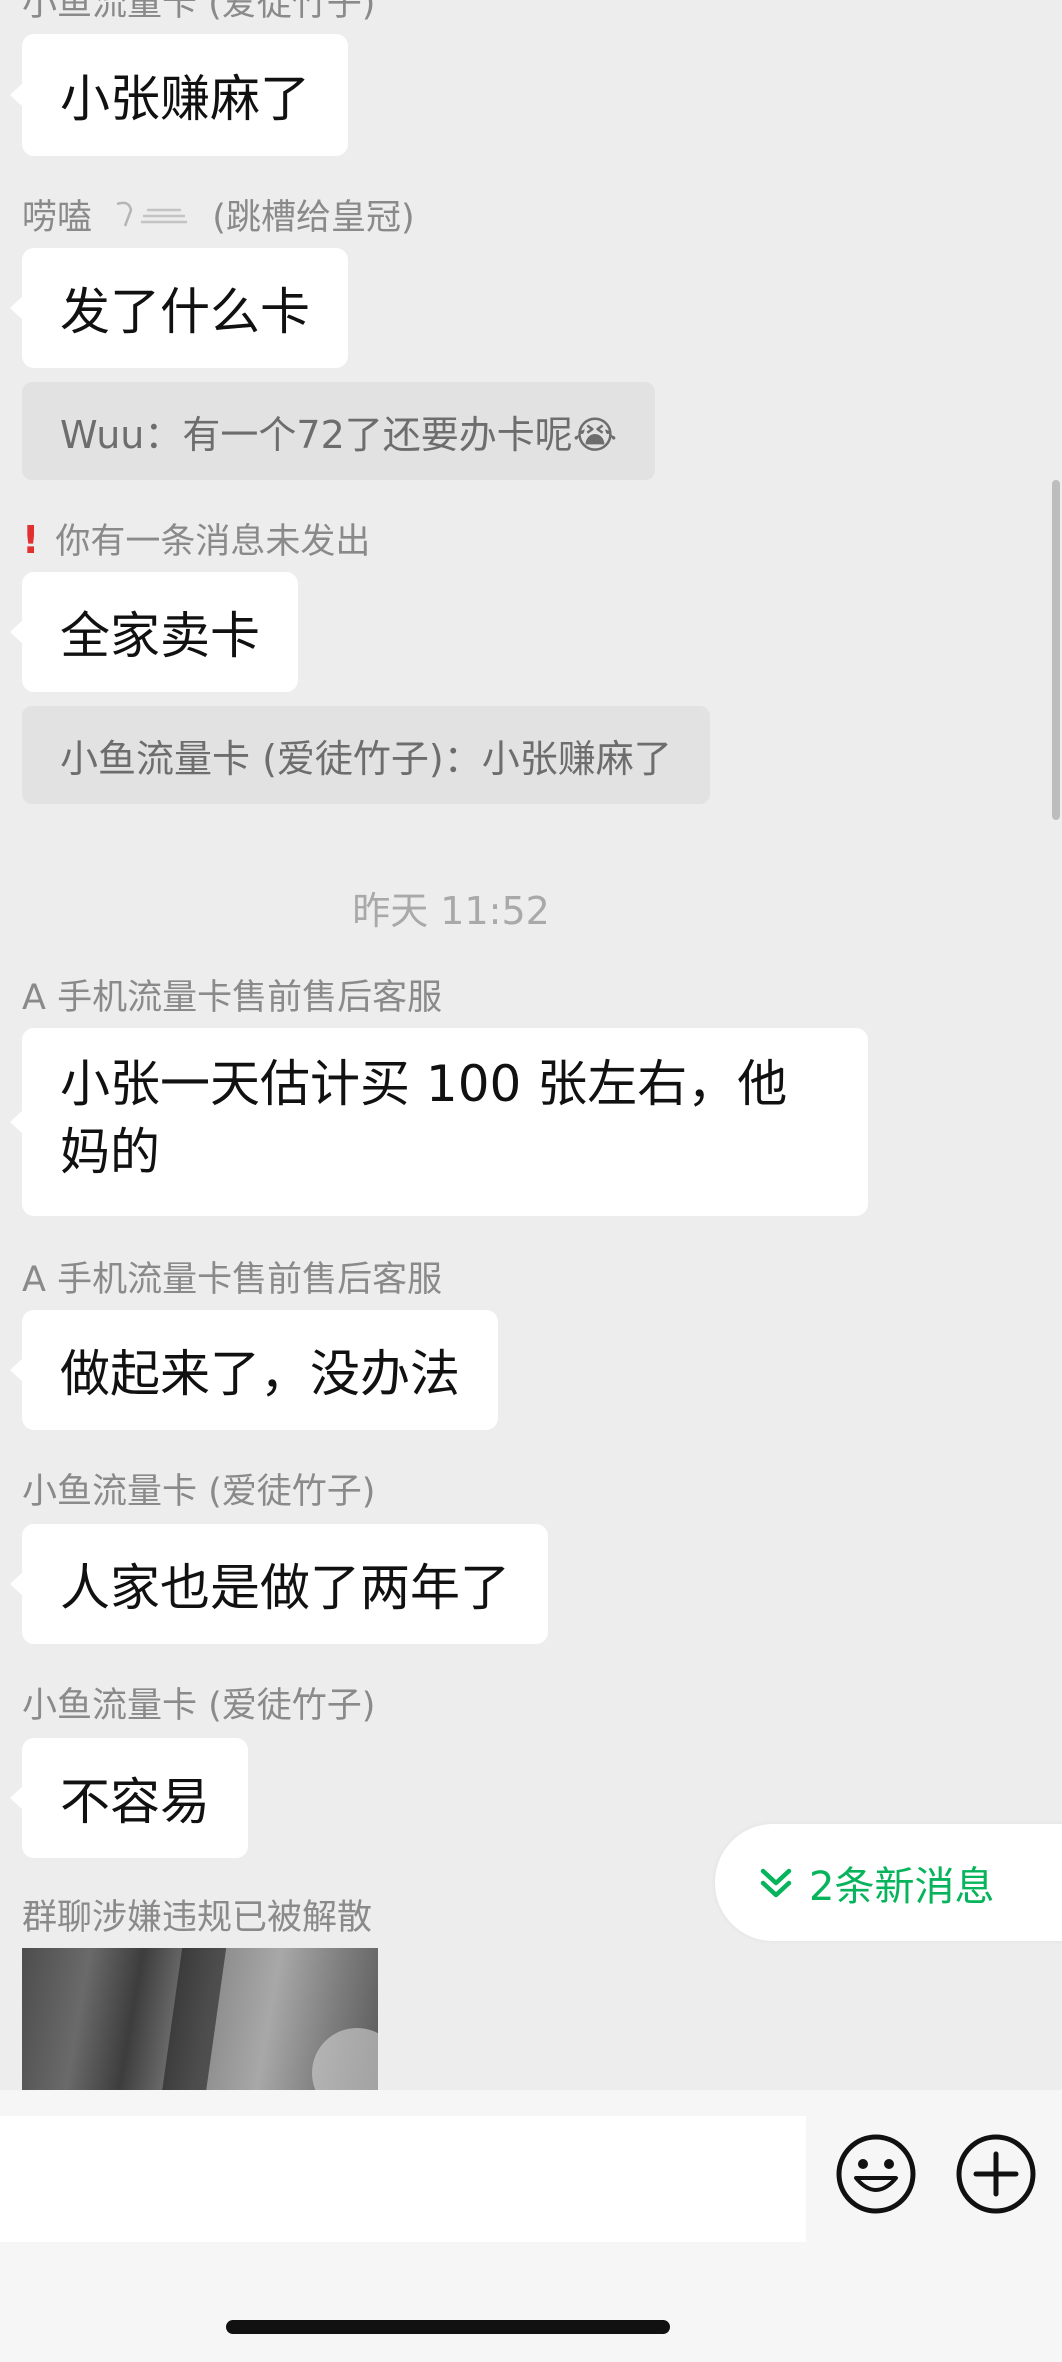  I want to click on error-line: ! 你有一条消息未发出, so click(196, 541).